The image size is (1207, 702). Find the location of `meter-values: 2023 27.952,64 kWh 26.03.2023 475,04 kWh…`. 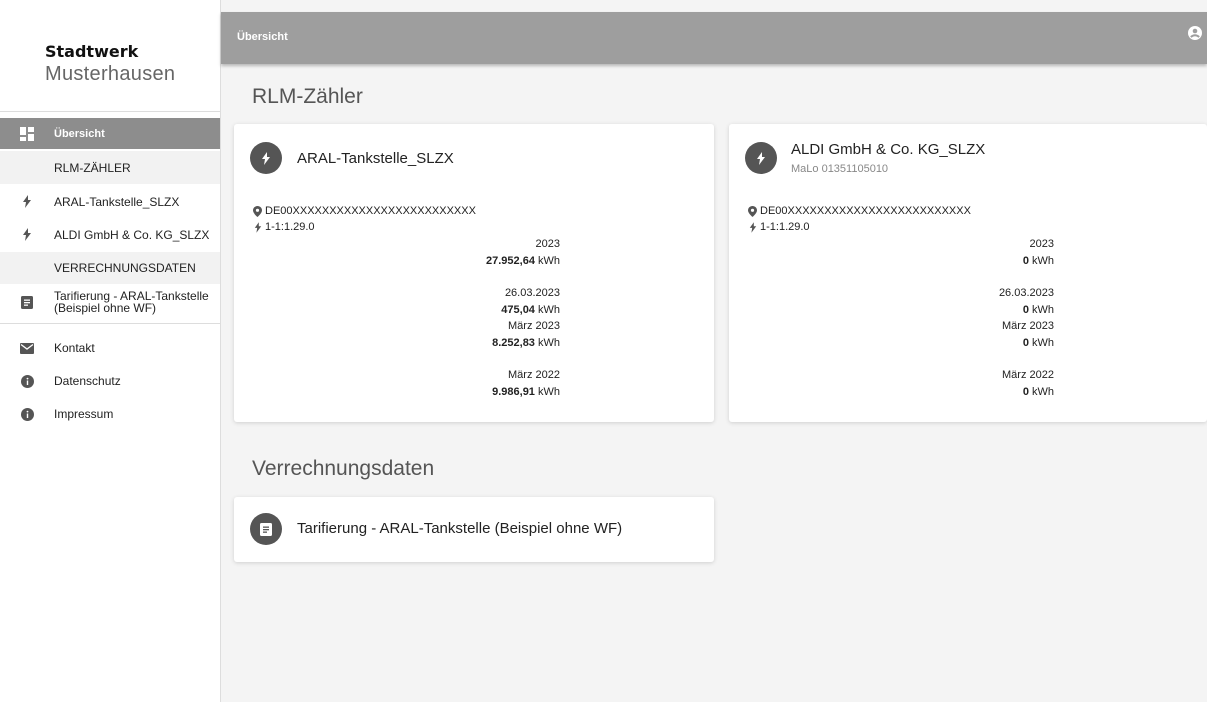

meter-values: 2023 27.952,64 kWh 26.03.2023 475,04 kWh… is located at coordinates (523, 318).